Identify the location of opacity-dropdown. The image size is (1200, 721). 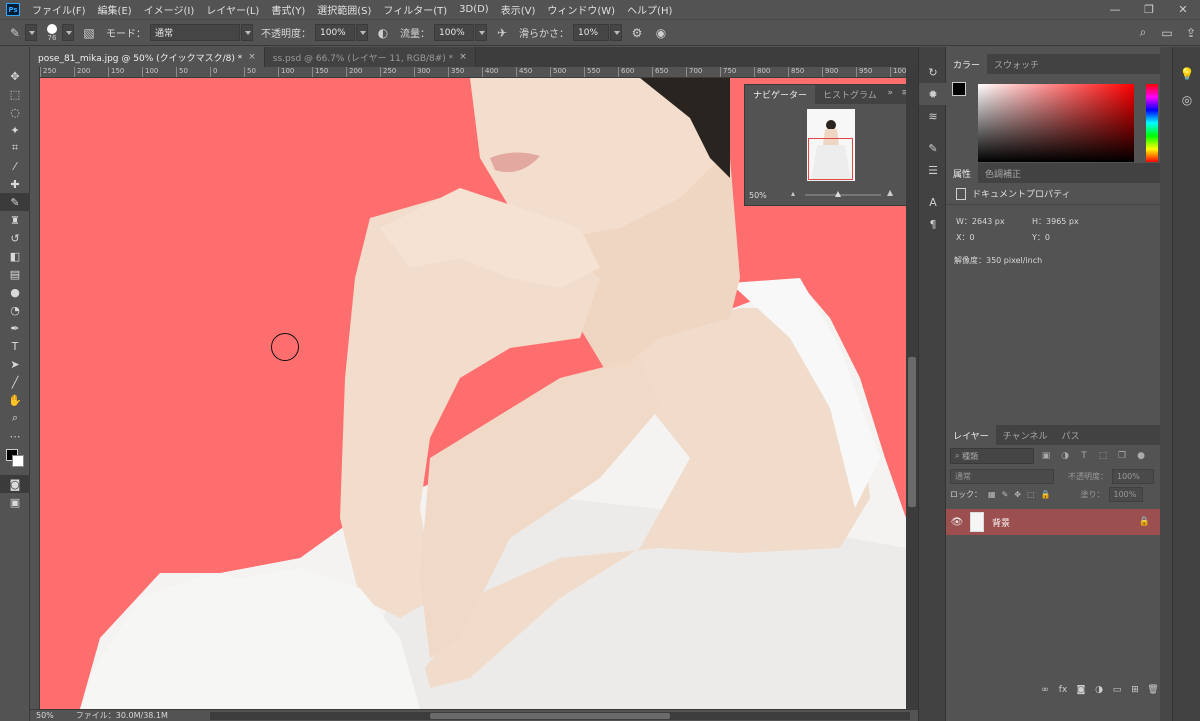
(362, 32).